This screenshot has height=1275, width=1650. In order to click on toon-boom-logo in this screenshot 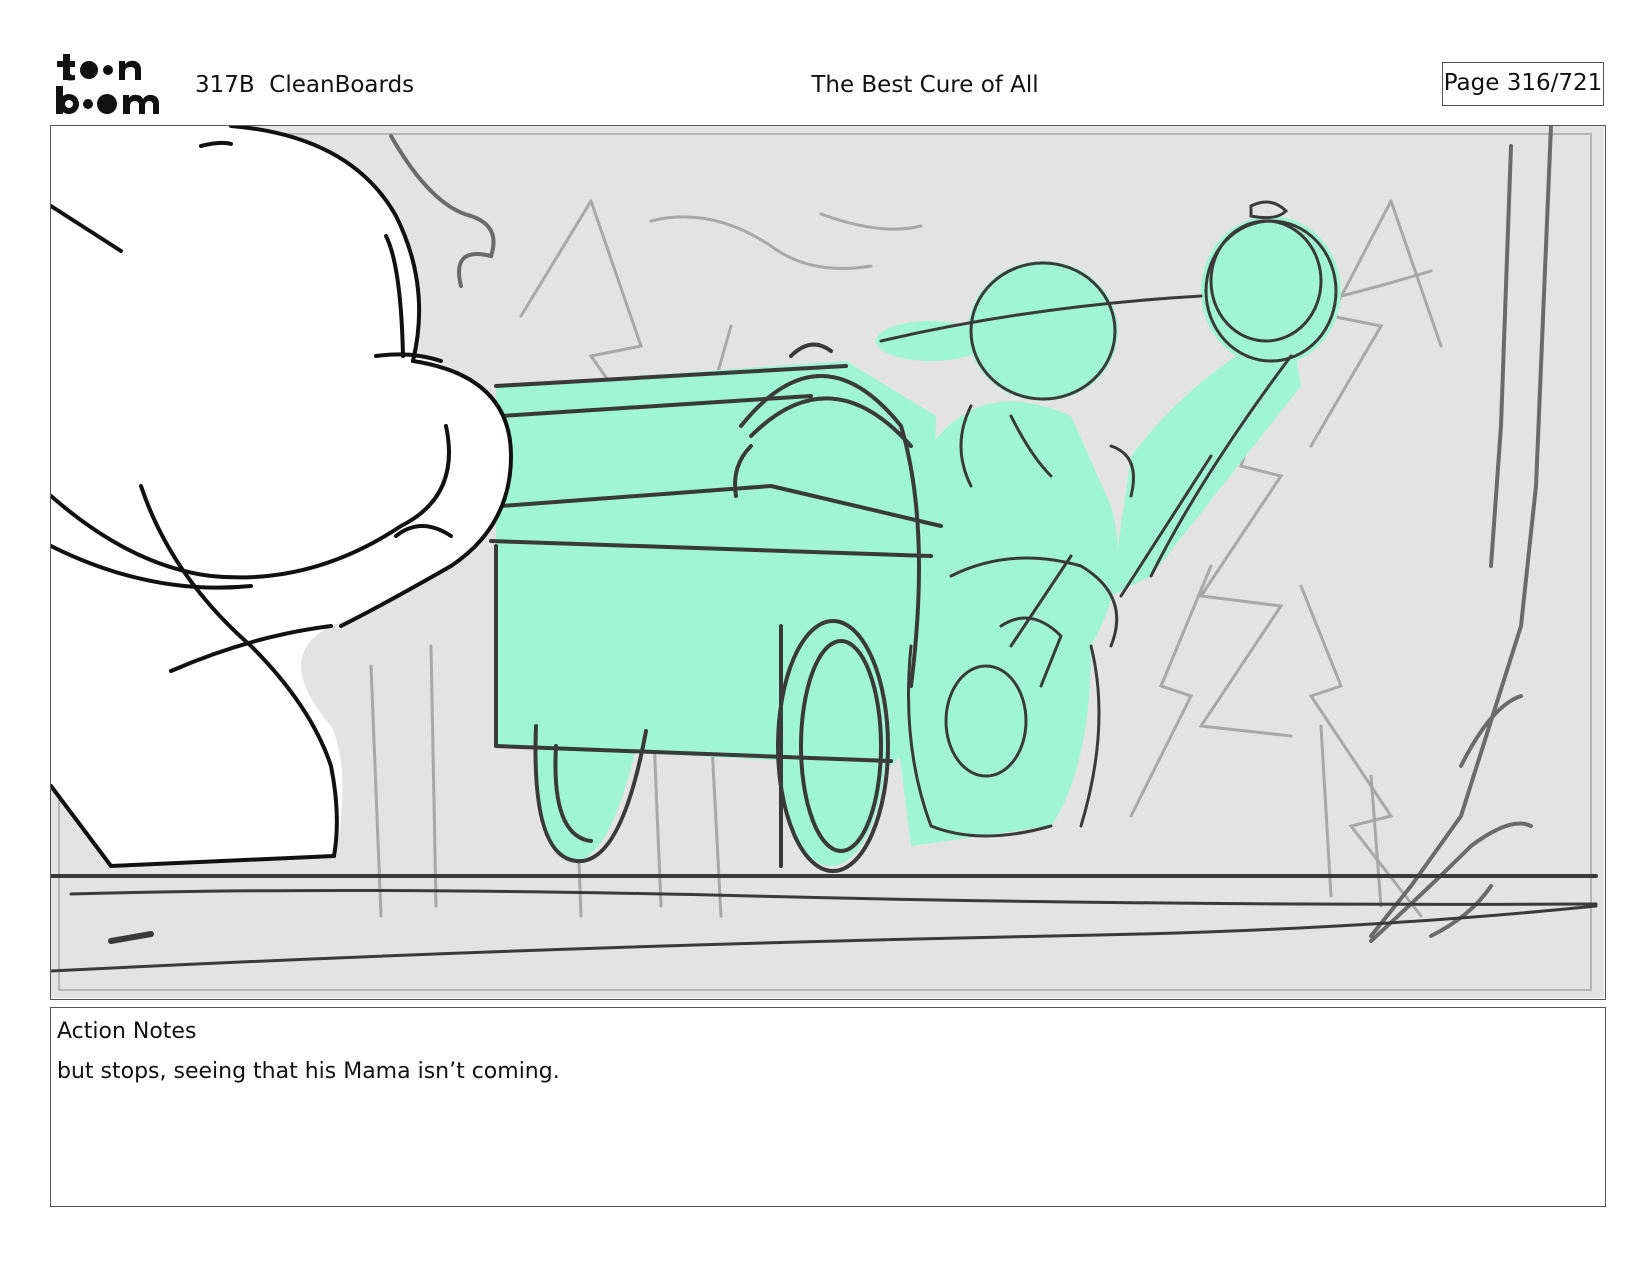, I will do `click(112, 84)`.